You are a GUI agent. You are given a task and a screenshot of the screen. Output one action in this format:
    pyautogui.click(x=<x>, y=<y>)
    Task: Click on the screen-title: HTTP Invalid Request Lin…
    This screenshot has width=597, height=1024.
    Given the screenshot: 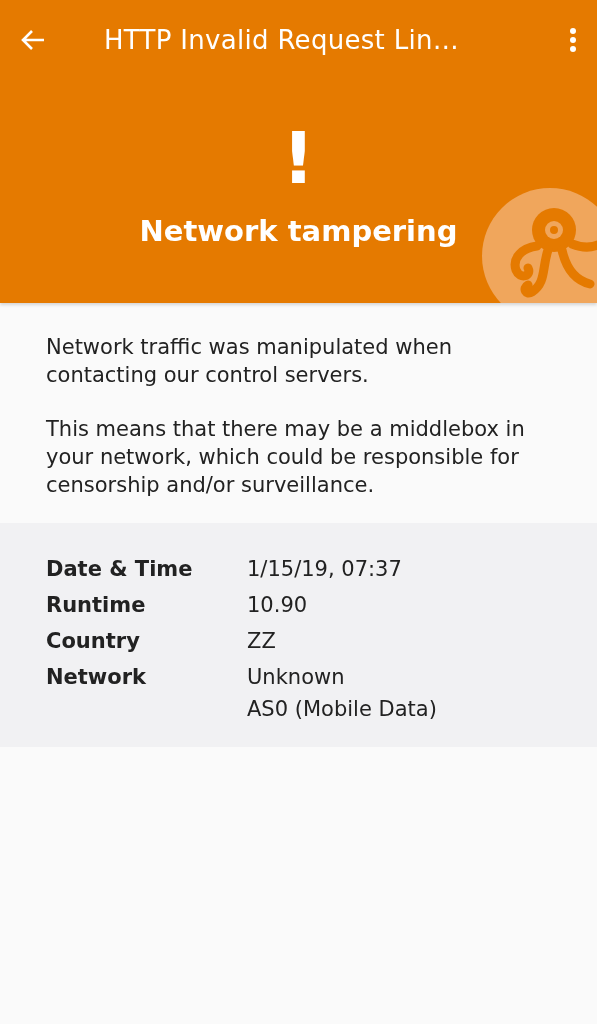 What is the action you would take?
    pyautogui.click(x=282, y=40)
    